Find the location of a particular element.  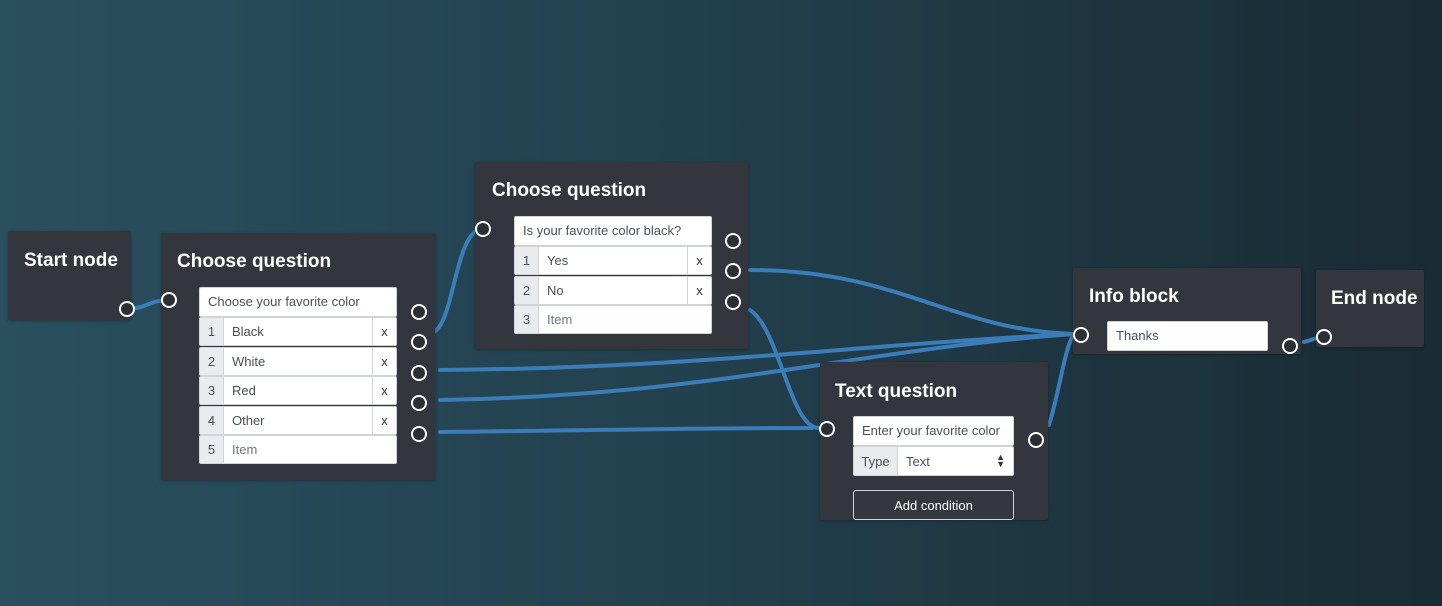

choice-row: 4 Other x is located at coordinates (298, 420).